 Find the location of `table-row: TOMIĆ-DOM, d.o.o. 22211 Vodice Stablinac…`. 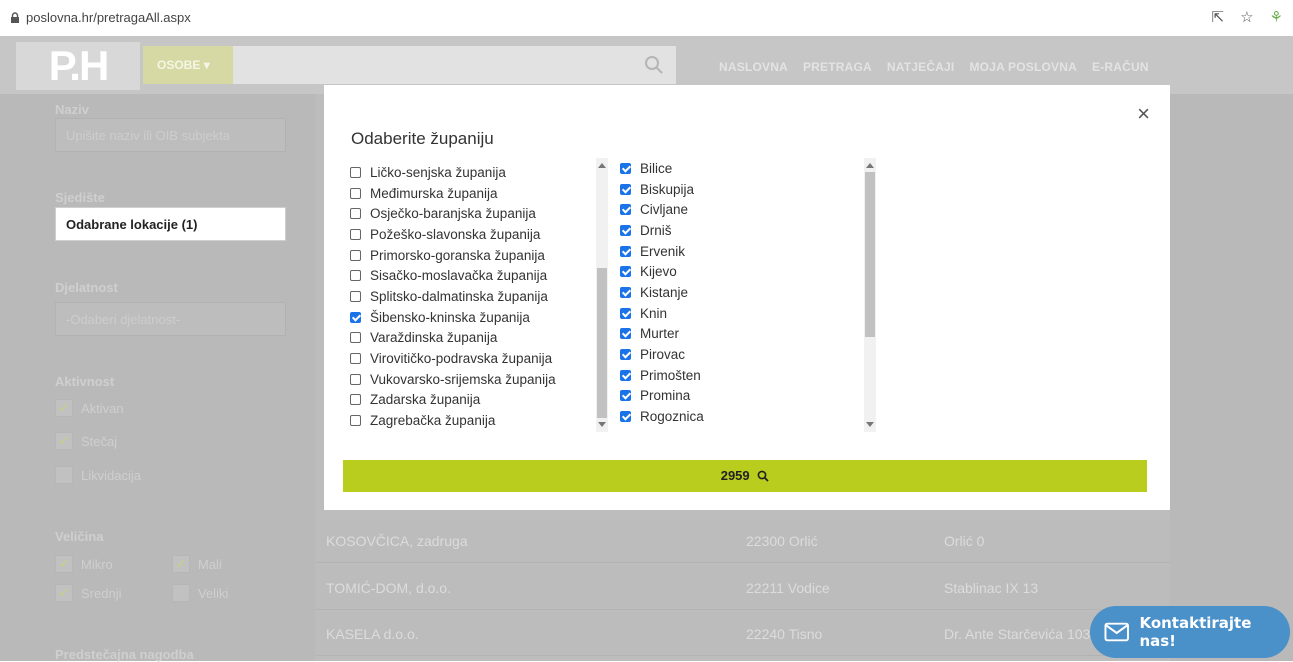

table-row: TOMIĆ-DOM, d.o.o. 22211 Vodice Stablinac… is located at coordinates (742, 588).